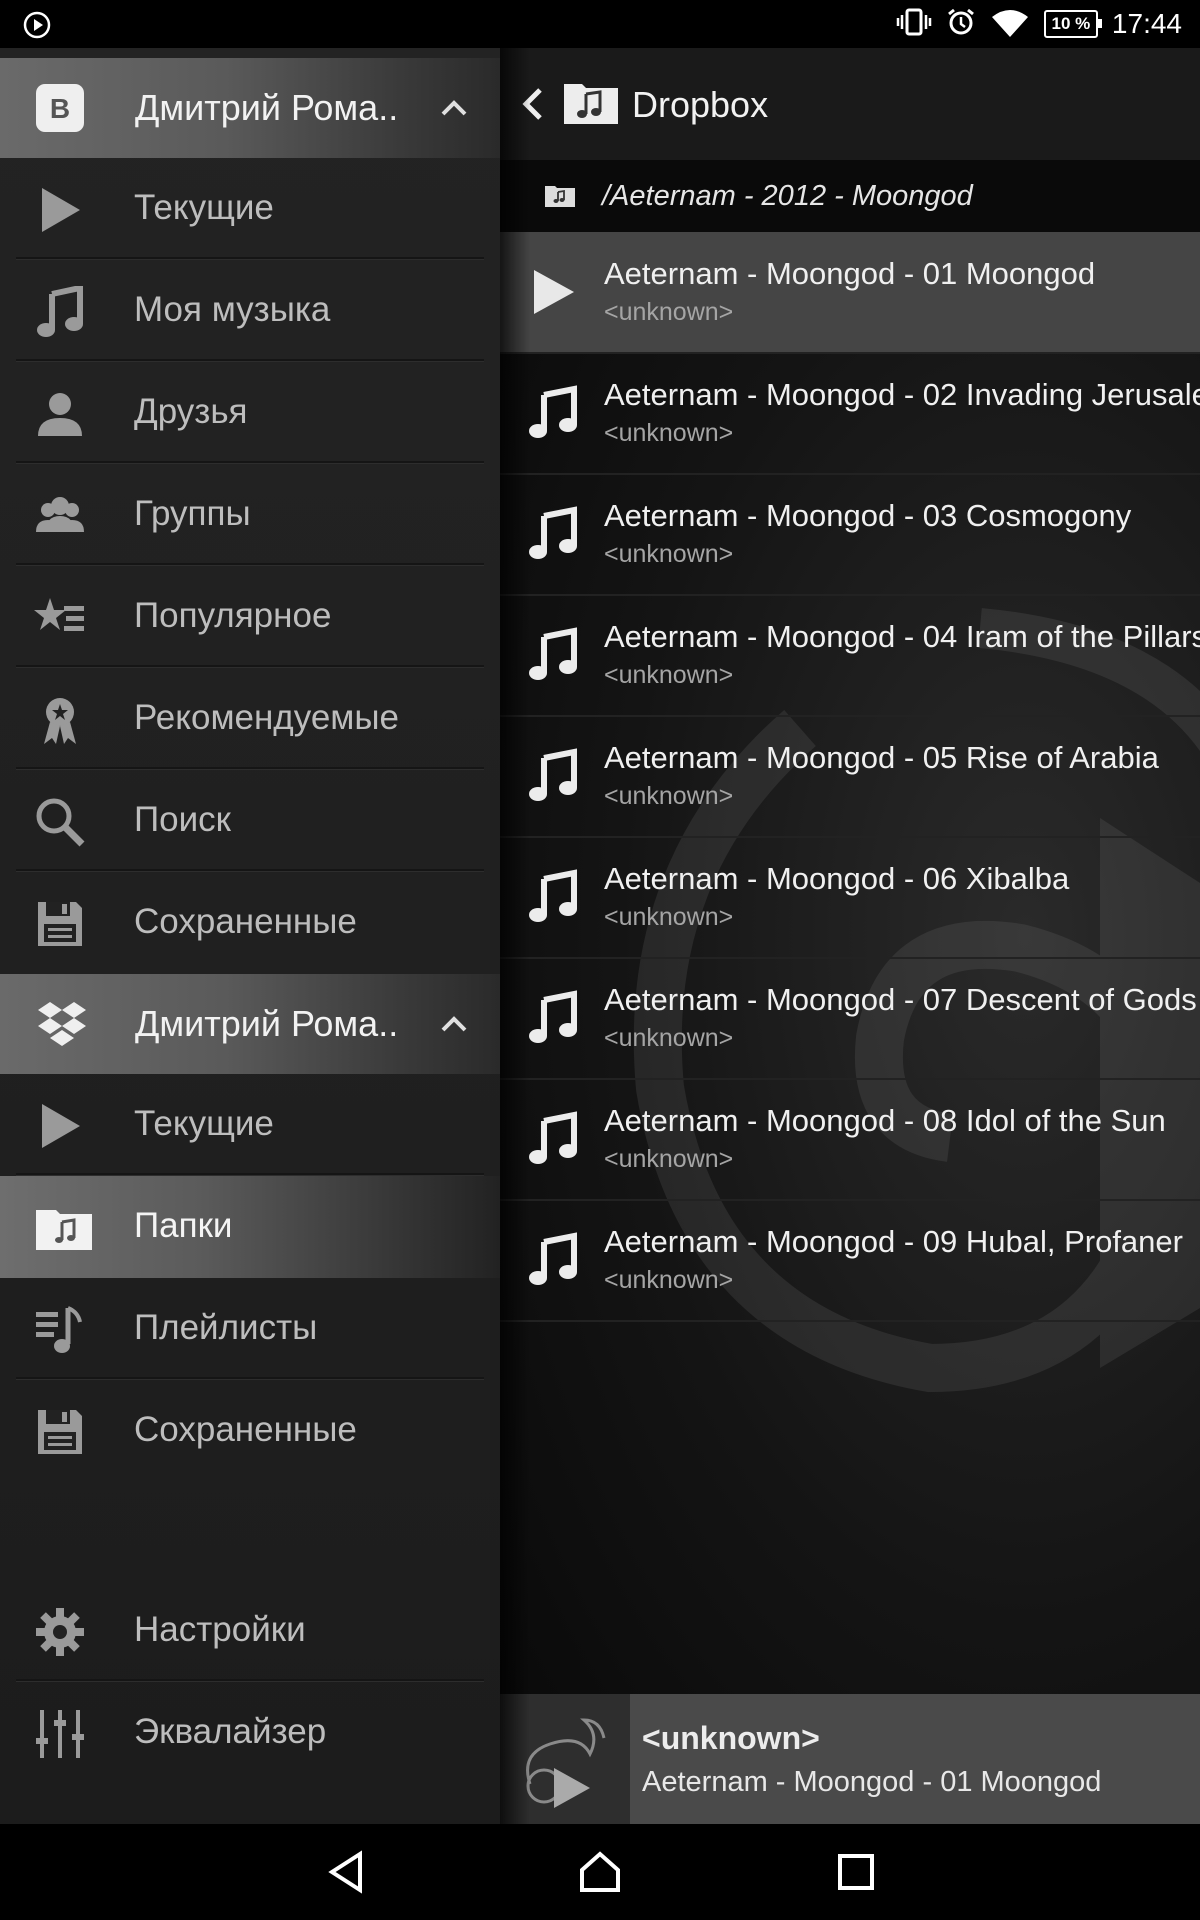 The image size is (1200, 1920). Describe the element at coordinates (872, 1782) in the screenshot. I see `now-playing-title: Aeternam - Moongod - 01 Moongod` at that location.